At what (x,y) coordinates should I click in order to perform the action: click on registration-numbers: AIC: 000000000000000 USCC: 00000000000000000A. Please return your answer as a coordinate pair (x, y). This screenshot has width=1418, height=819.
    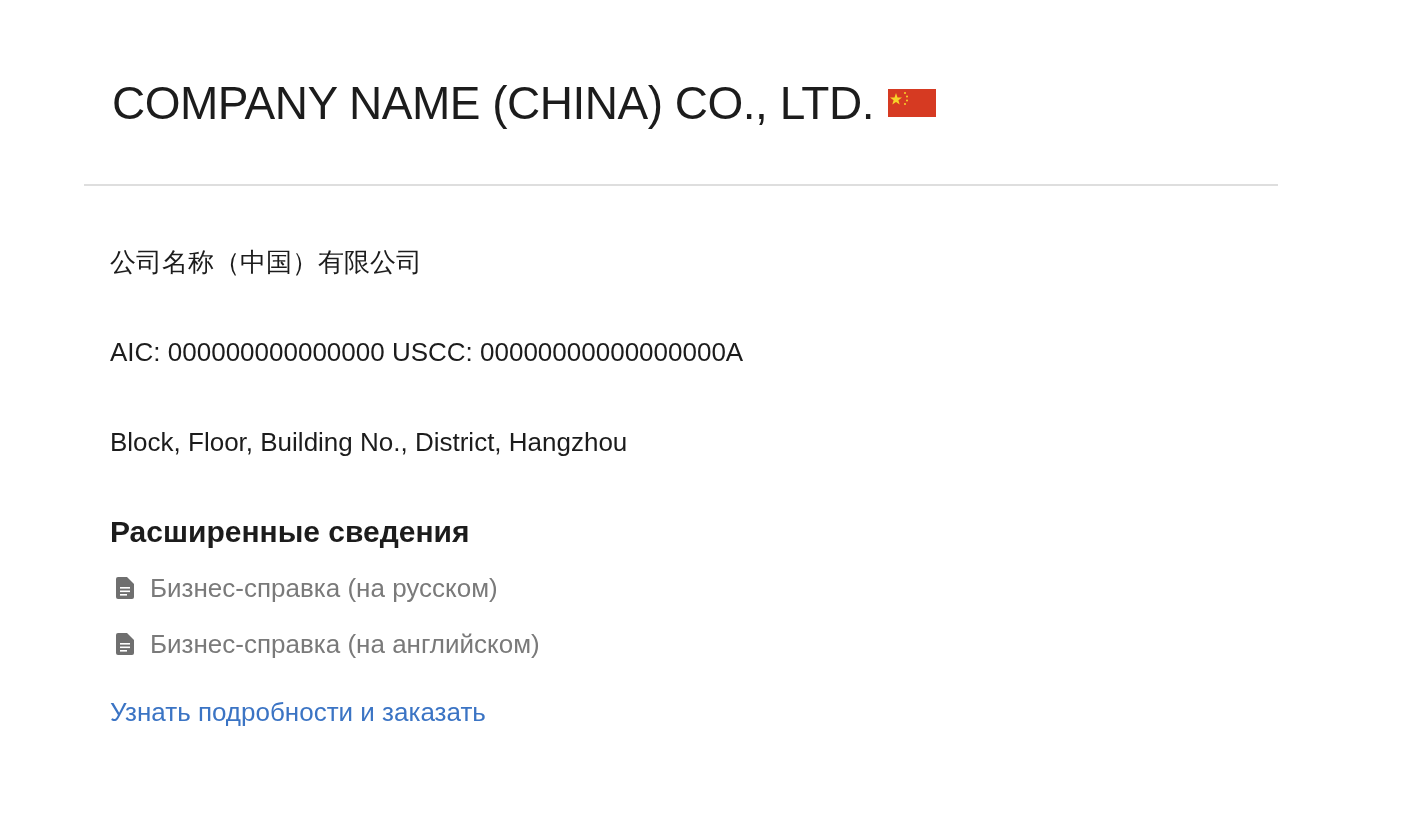
    Looking at the image, I should click on (427, 352).